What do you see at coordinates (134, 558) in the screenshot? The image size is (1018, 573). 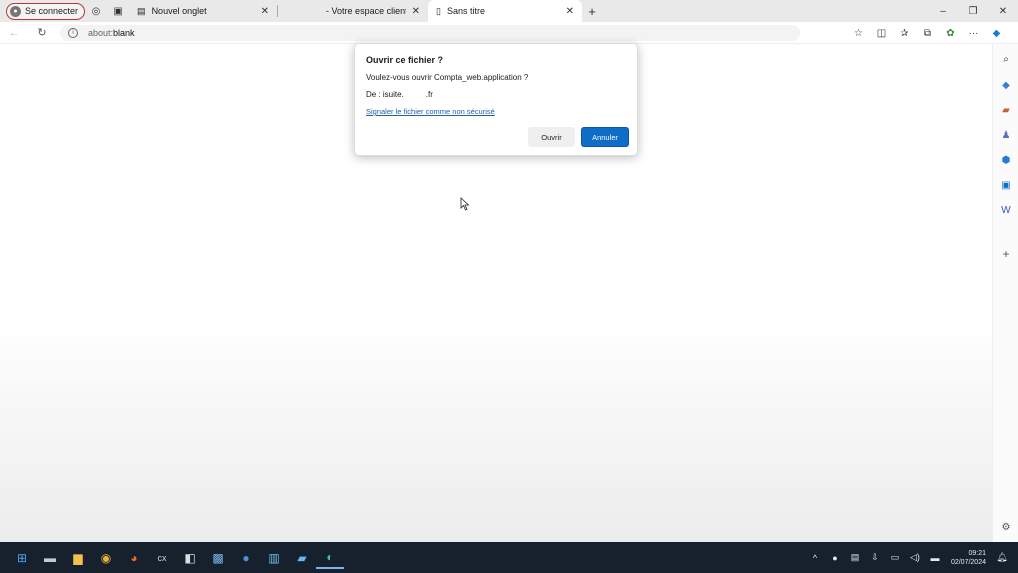 I see `firefox-icon: ◕` at bounding box center [134, 558].